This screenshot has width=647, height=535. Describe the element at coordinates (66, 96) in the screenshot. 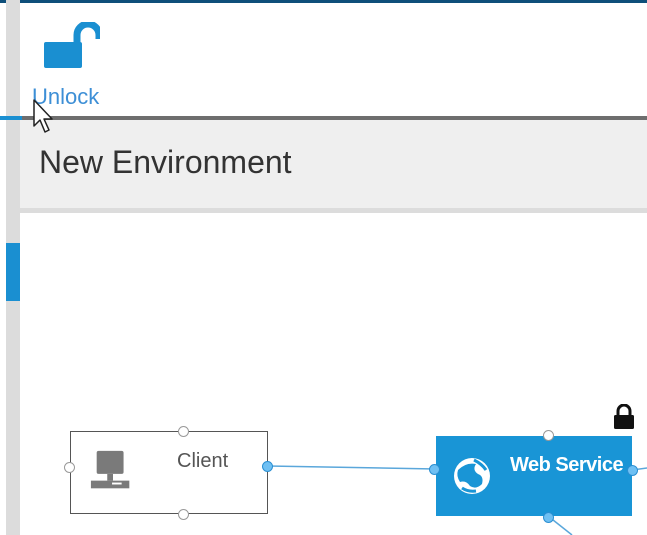

I see `unlock-label: Unlock` at that location.